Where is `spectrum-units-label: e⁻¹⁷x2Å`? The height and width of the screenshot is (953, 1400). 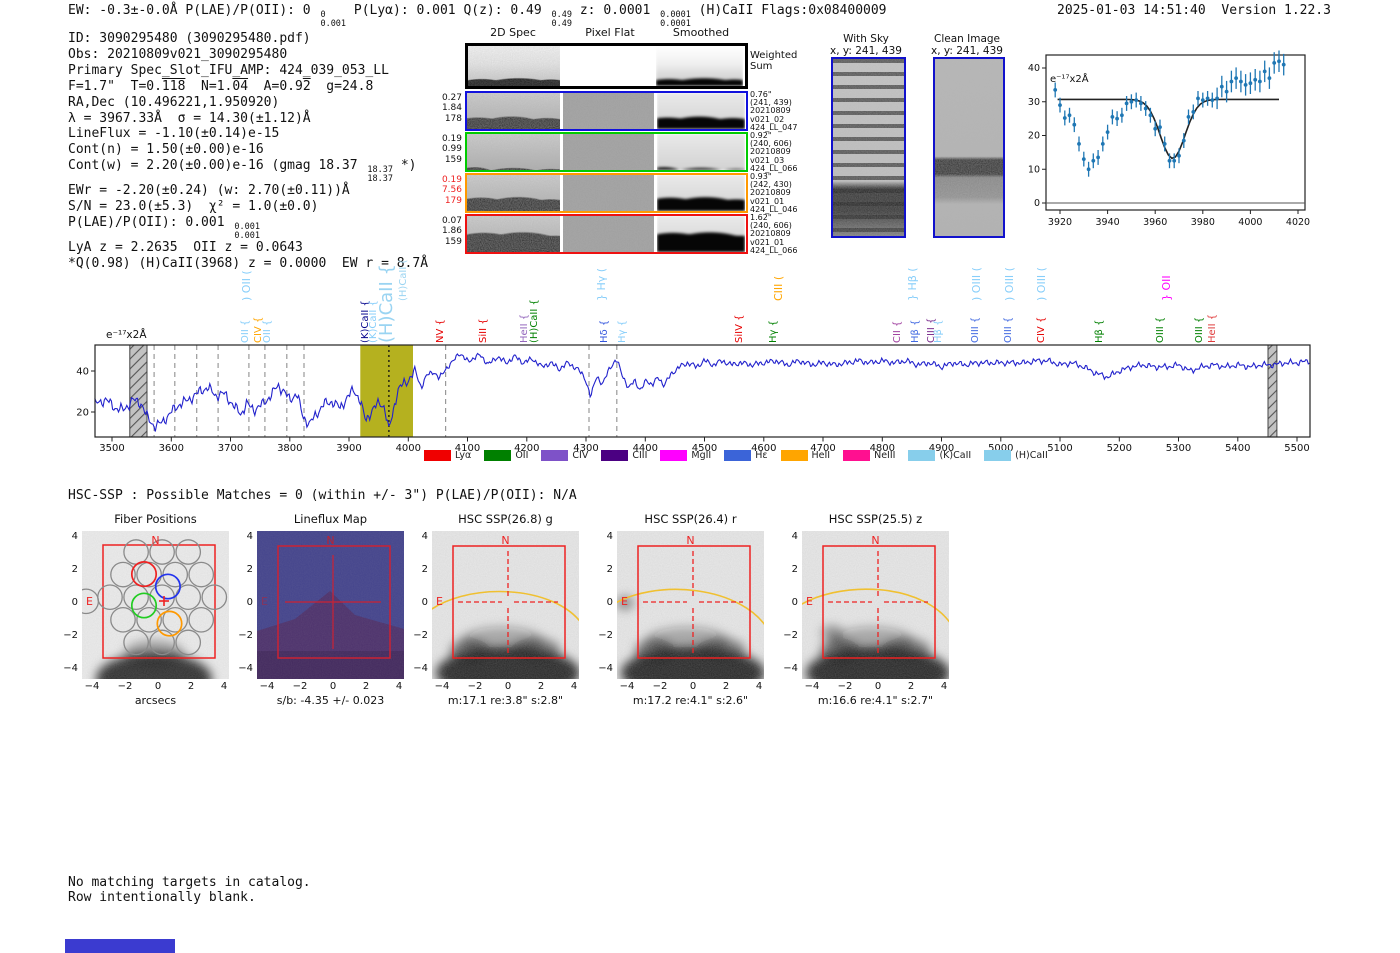 spectrum-units-label: e⁻¹⁷x2Å is located at coordinates (126, 335).